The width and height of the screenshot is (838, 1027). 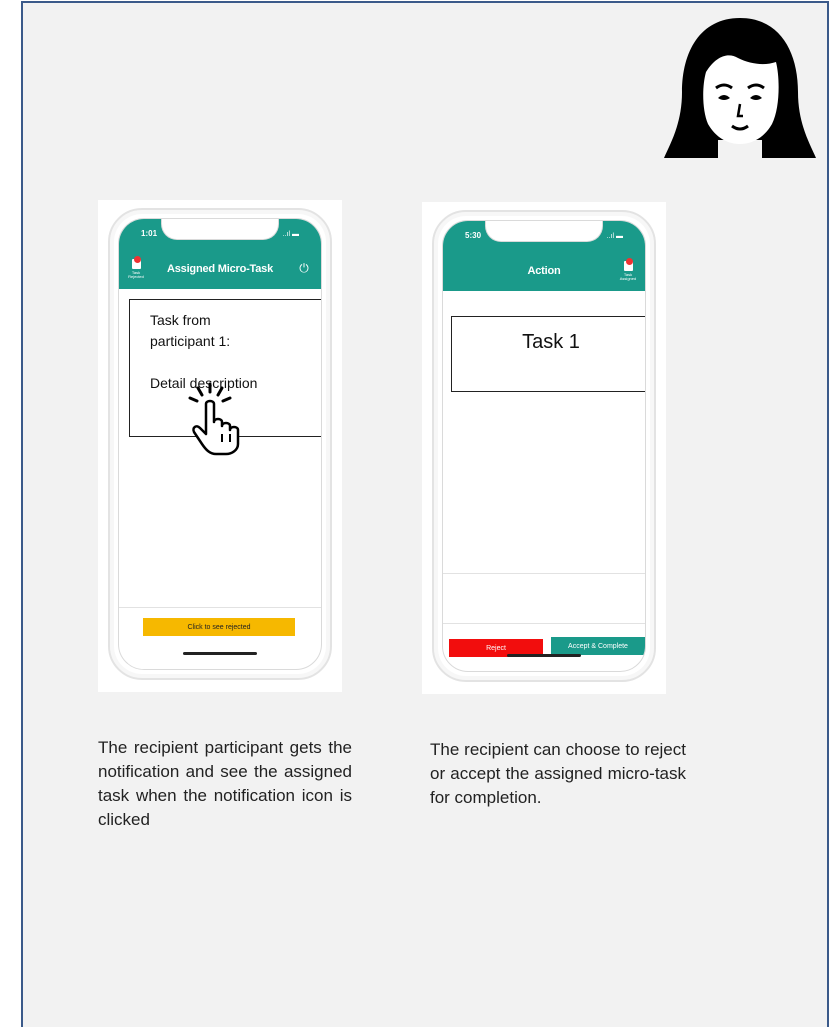 What do you see at coordinates (219, 627) in the screenshot?
I see `see-rejected-button: Click to see rejected` at bounding box center [219, 627].